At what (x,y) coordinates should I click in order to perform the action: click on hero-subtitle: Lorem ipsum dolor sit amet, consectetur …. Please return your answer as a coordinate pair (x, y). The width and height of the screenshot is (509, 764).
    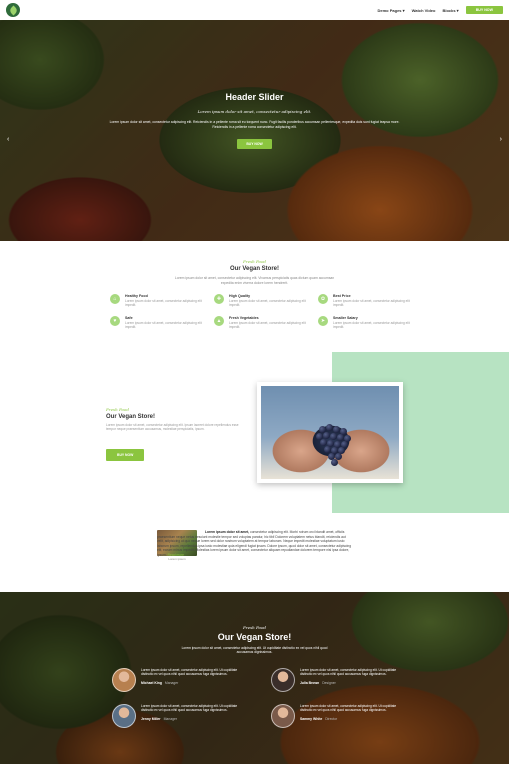
    Looking at the image, I should click on (254, 111).